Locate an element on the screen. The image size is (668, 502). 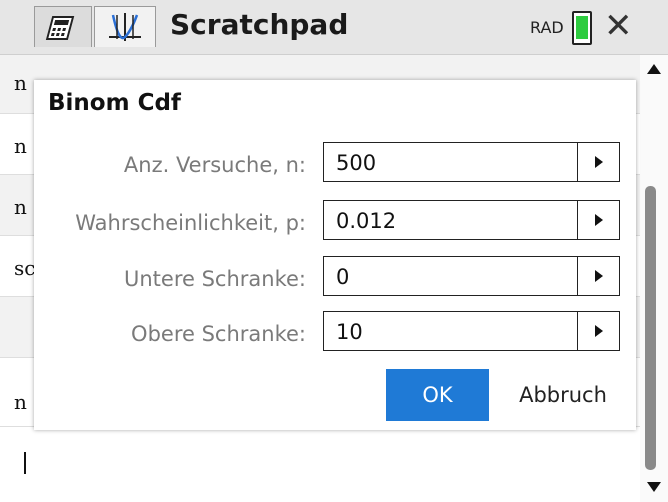
probability-arrow-button is located at coordinates (599, 220).